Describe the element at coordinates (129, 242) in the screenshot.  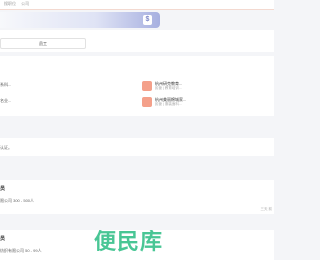
I see `site-watermark-logo: 便民库` at that location.